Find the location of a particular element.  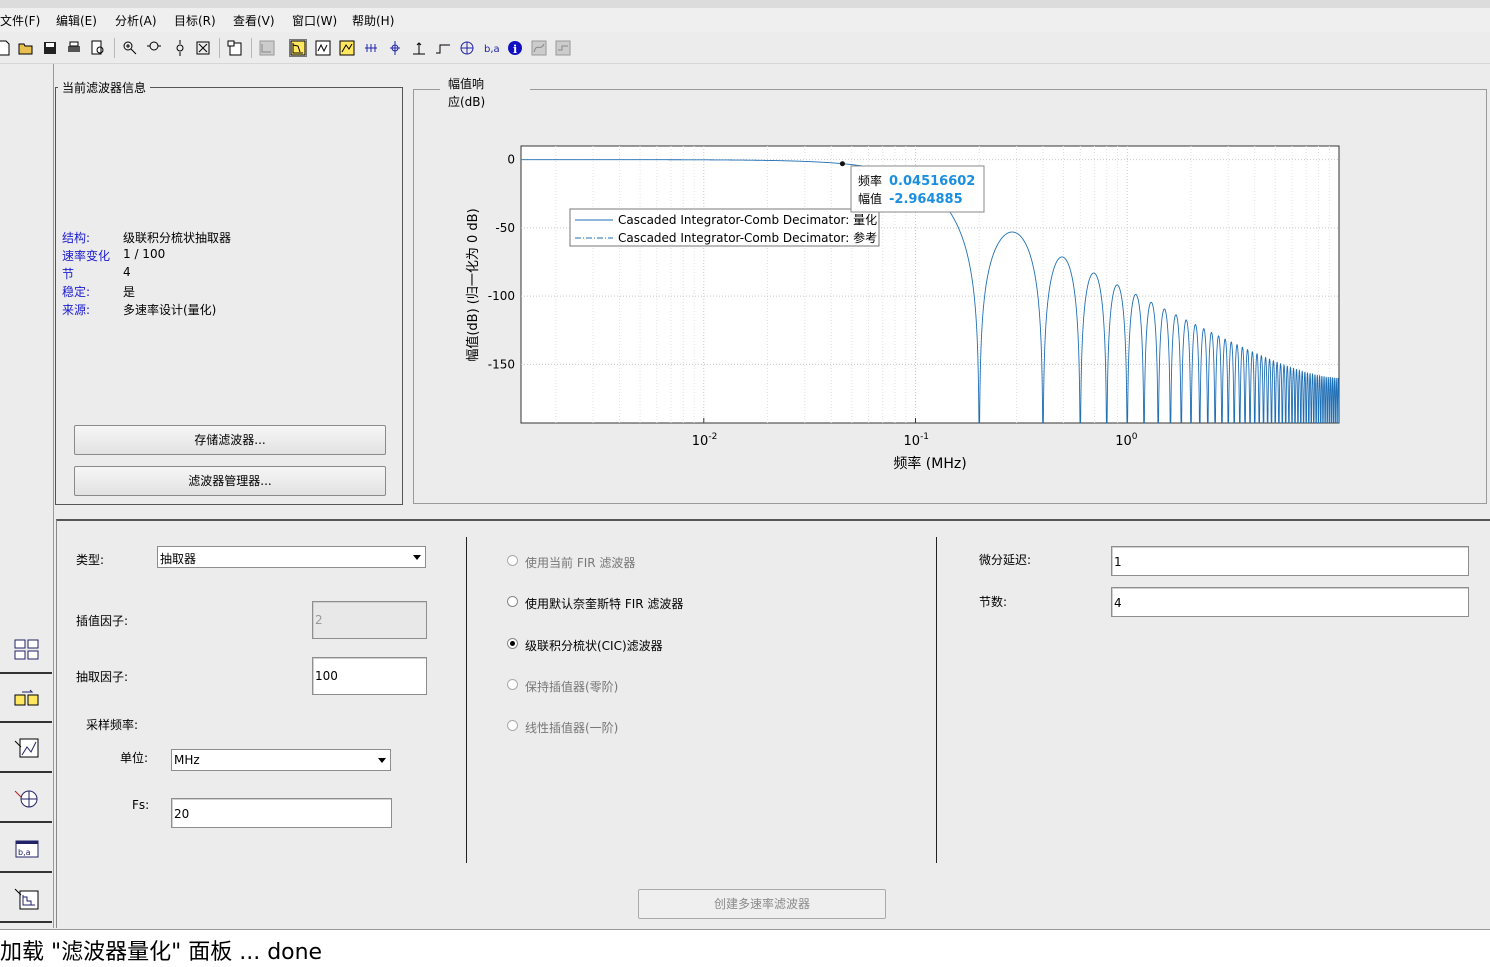

menu-view: 查看(V) is located at coordinates (254, 20).